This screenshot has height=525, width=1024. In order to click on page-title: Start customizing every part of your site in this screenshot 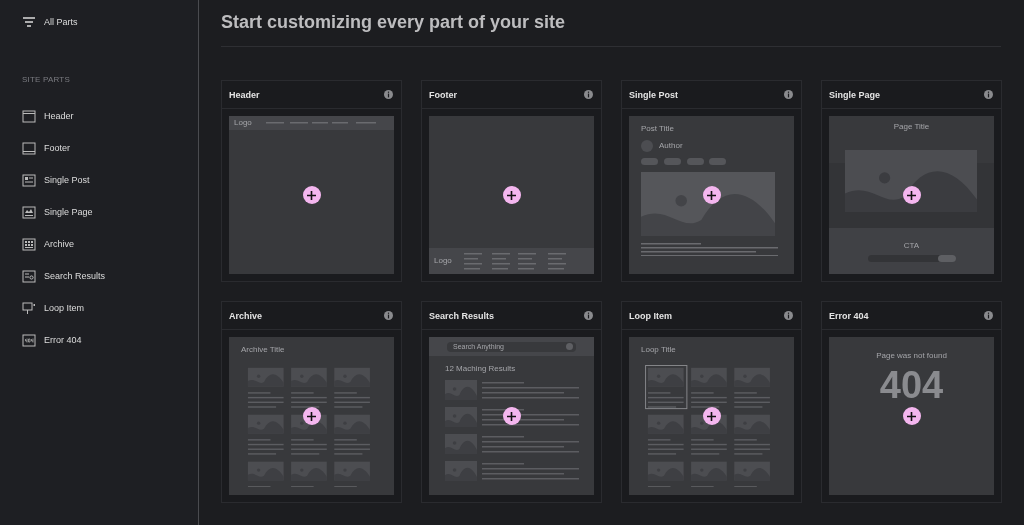, I will do `click(393, 22)`.